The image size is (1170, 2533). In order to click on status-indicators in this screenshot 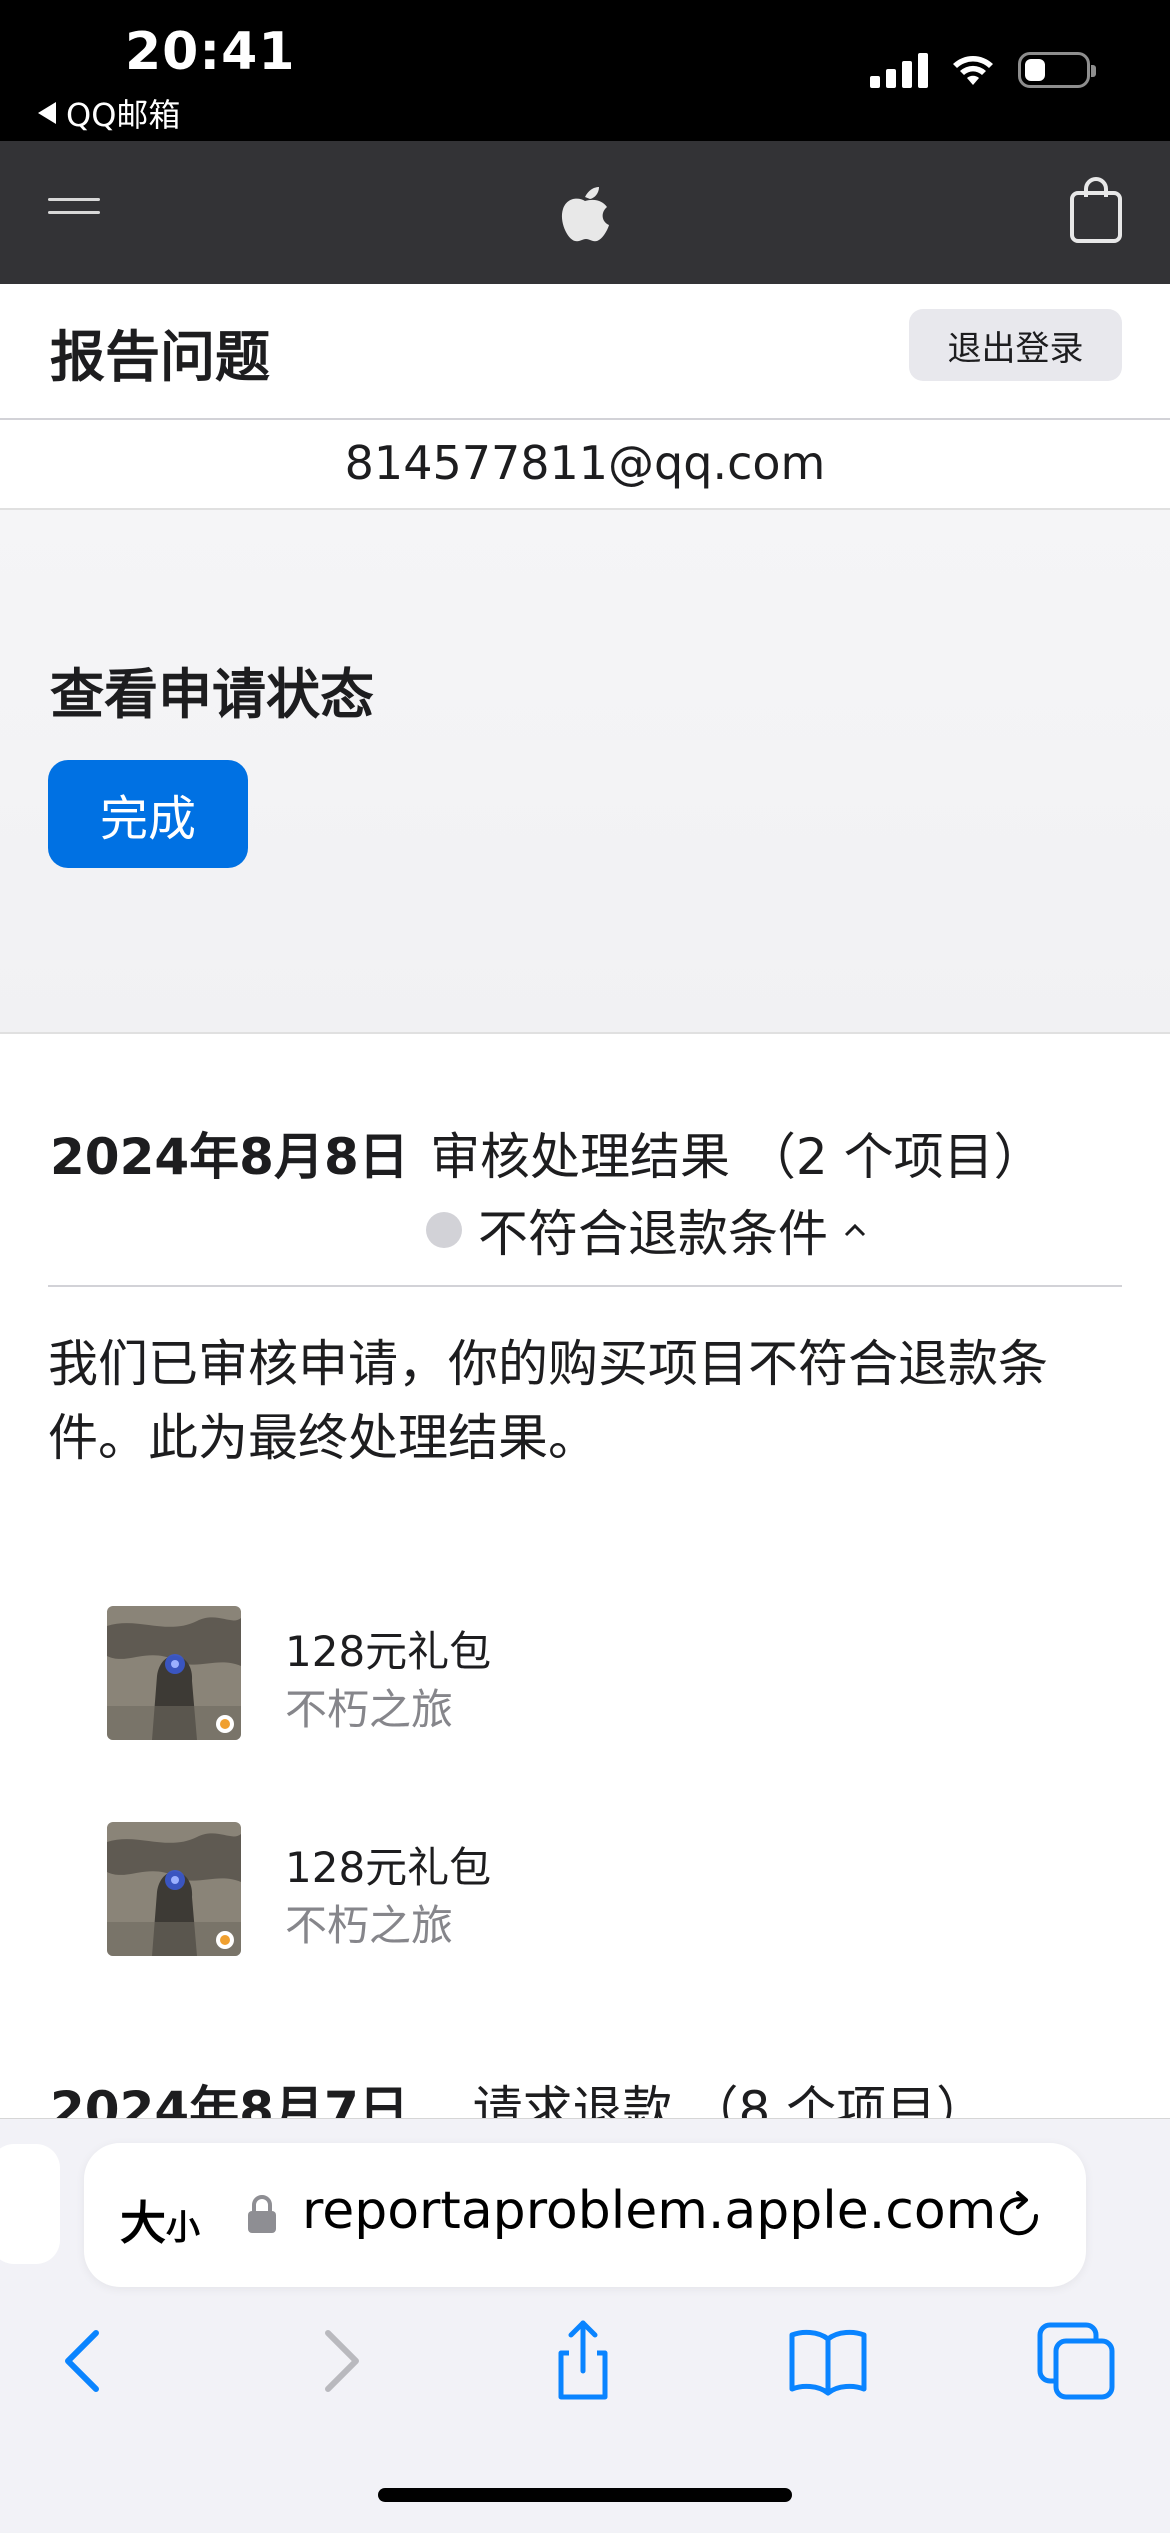, I will do `click(983, 70)`.